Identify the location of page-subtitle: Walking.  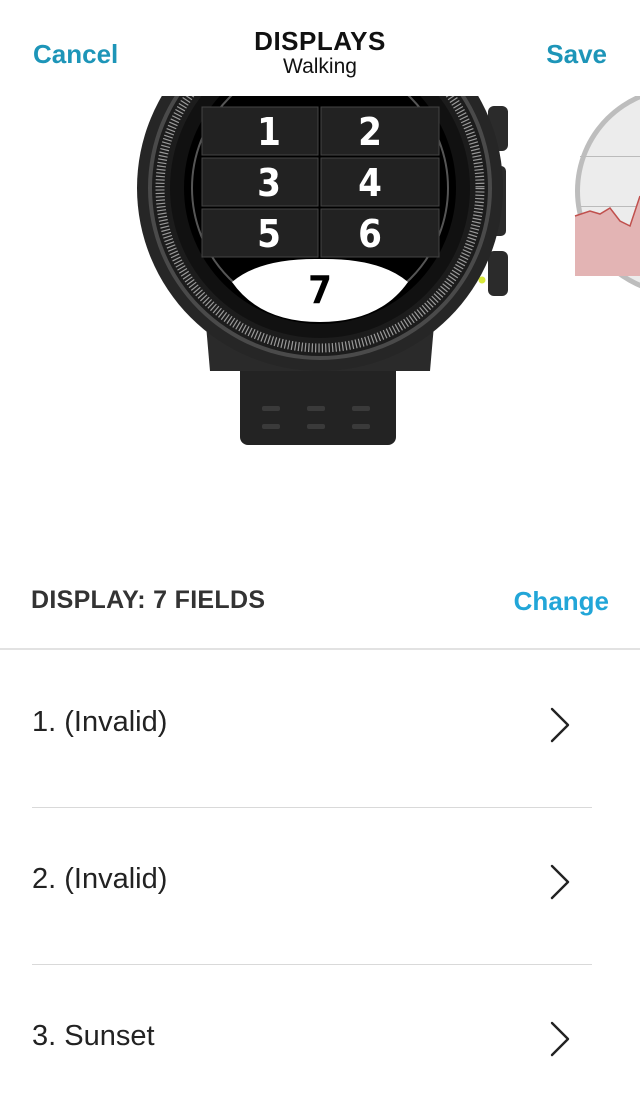
(320, 66).